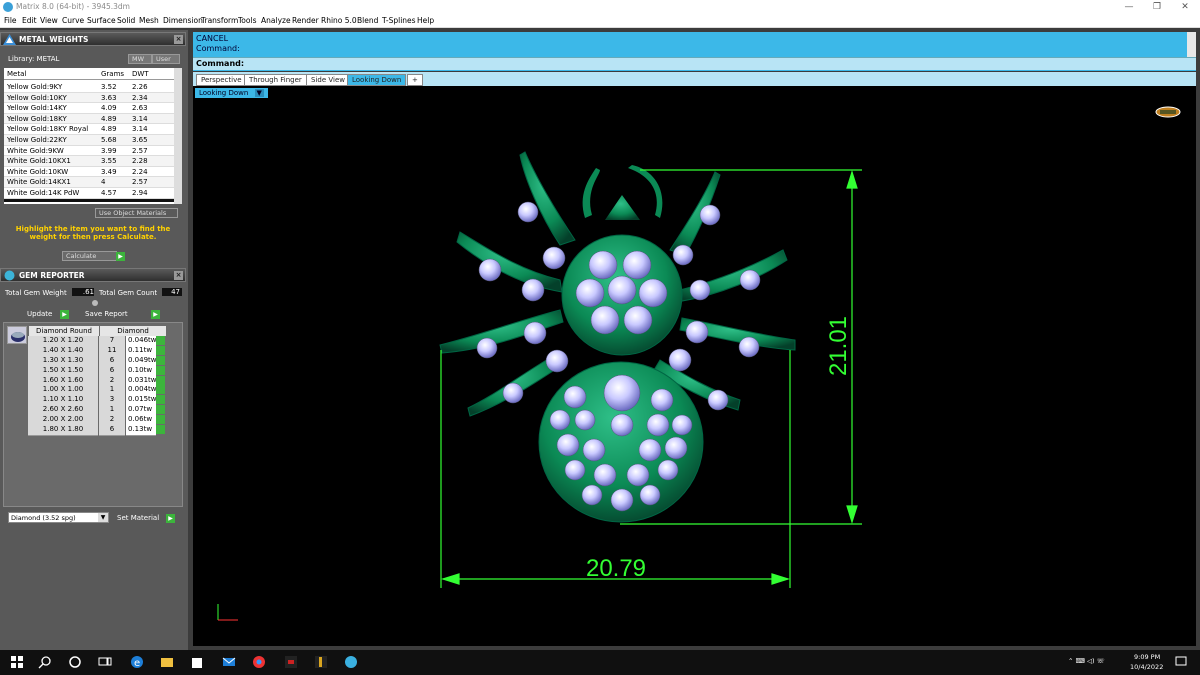 This screenshot has width=1200, height=675. I want to click on user-button: User, so click(166, 59).